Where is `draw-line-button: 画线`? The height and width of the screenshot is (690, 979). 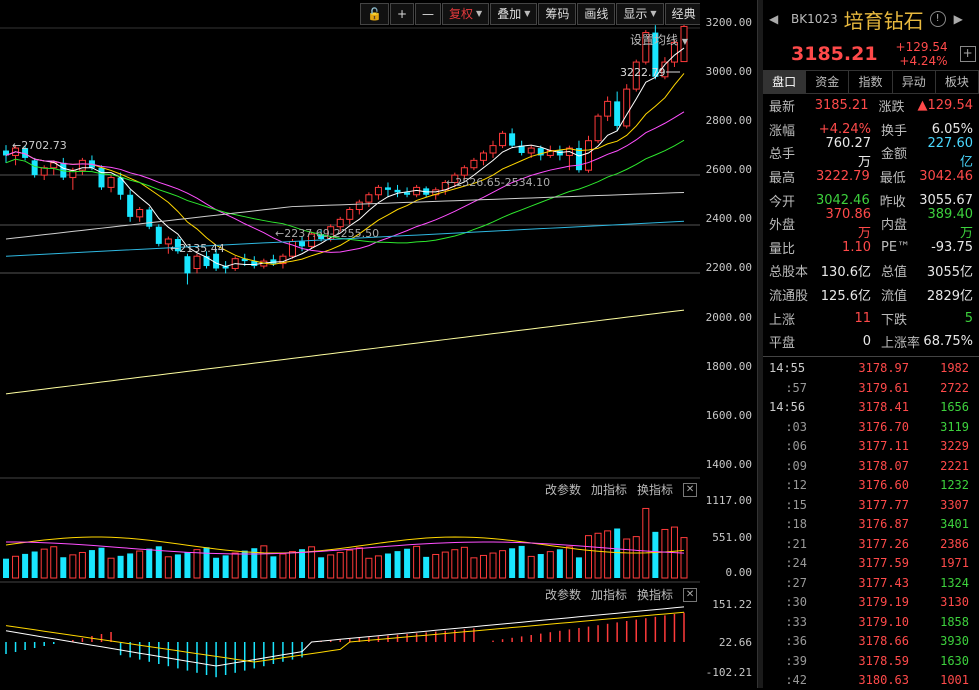 draw-line-button: 画线 is located at coordinates (596, 14).